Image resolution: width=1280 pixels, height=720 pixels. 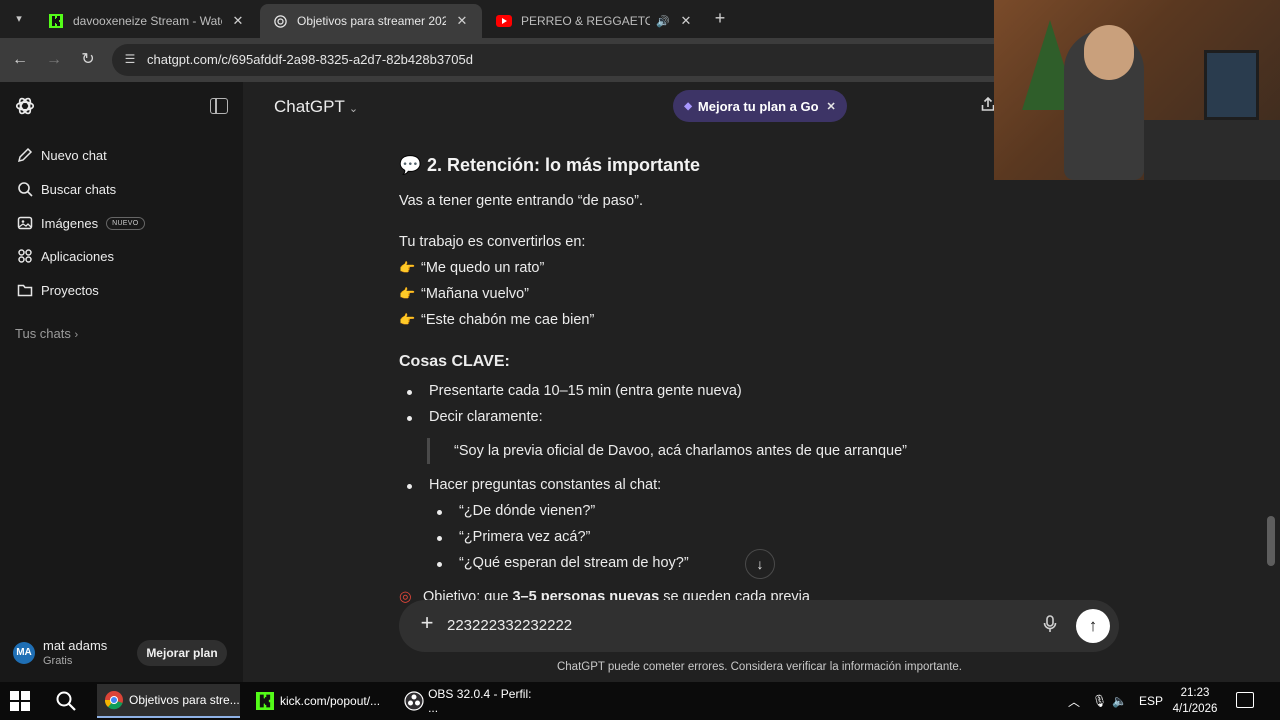 What do you see at coordinates (1119, 701) in the screenshot?
I see `volume-icon: 🔈` at bounding box center [1119, 701].